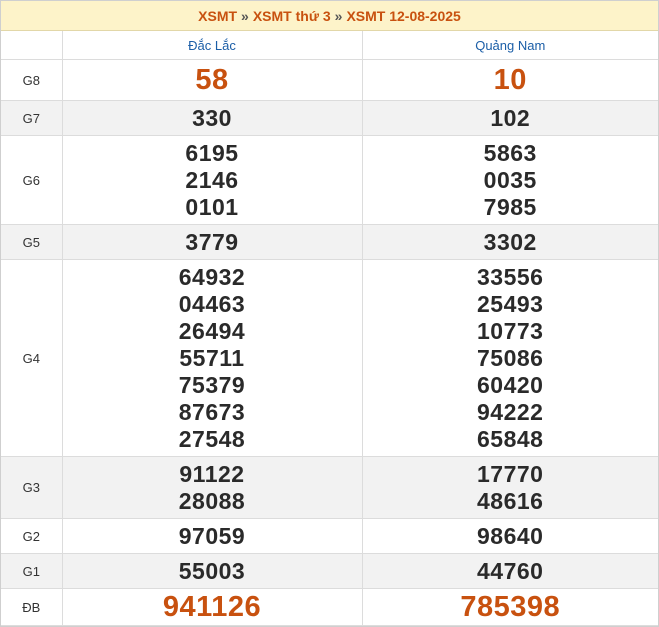  I want to click on prize-number: 27548, so click(212, 438).